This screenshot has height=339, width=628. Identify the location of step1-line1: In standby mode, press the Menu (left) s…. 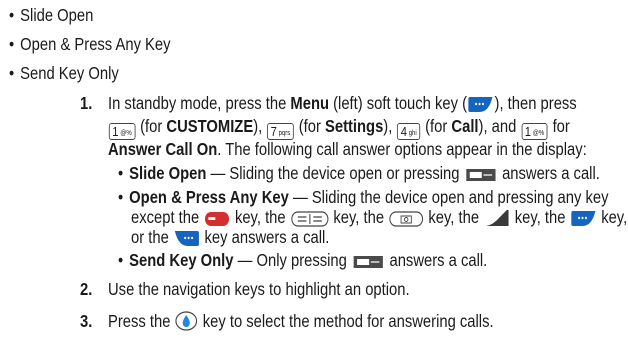
(342, 103).